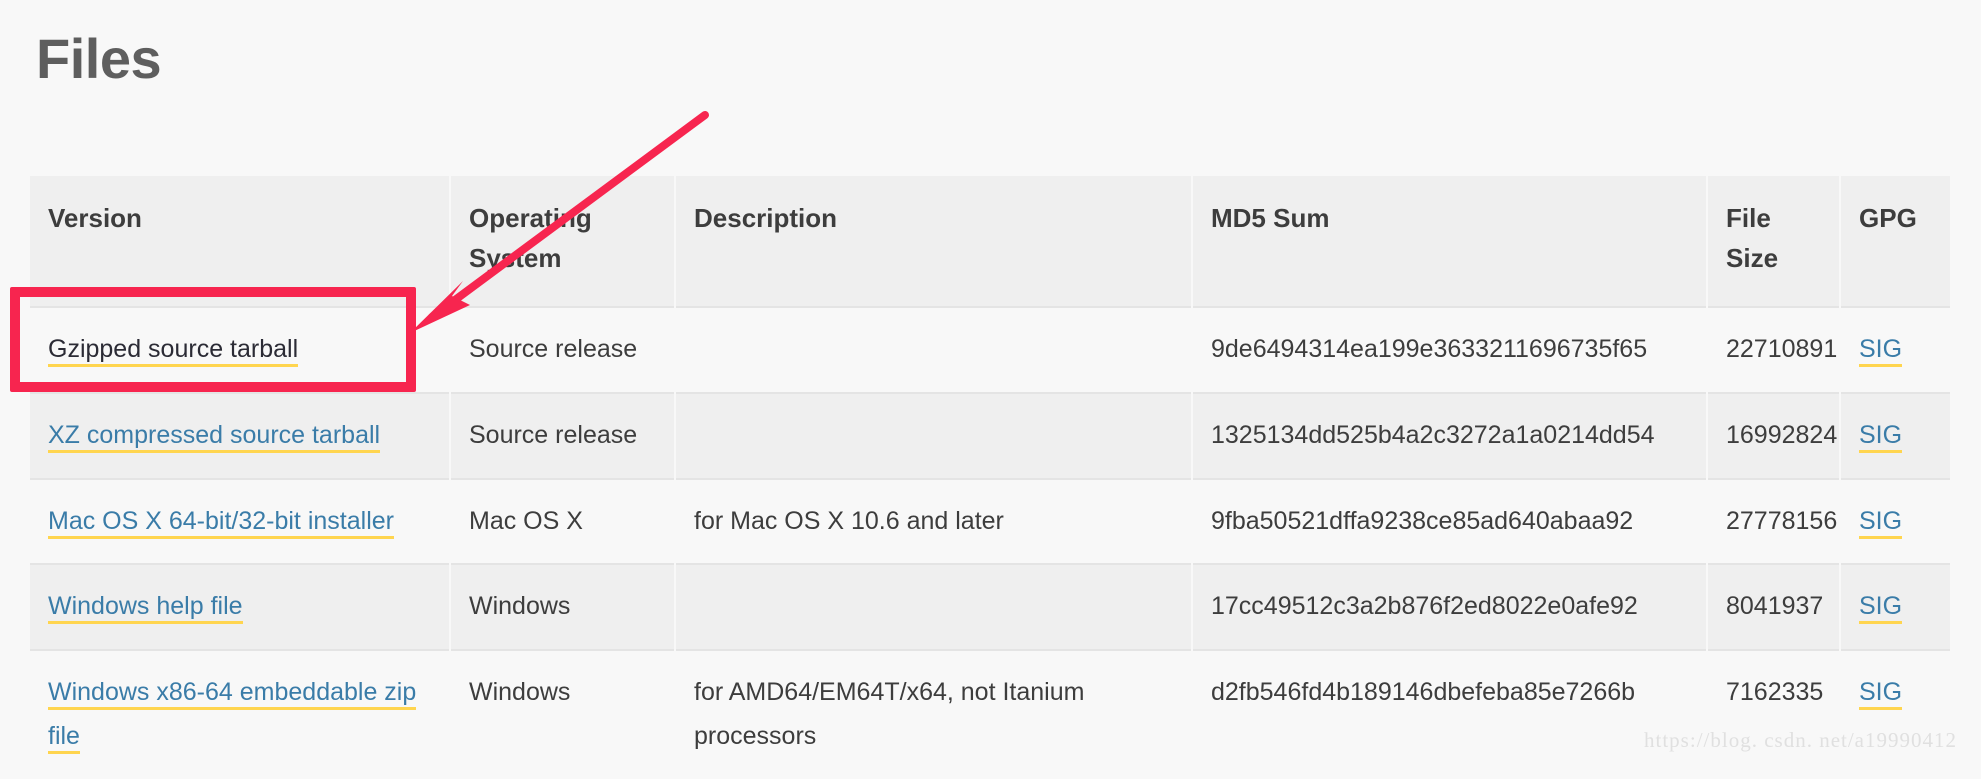 Image resolution: width=1981 pixels, height=779 pixels. I want to click on column-header-operating-system: Operating System, so click(563, 241).